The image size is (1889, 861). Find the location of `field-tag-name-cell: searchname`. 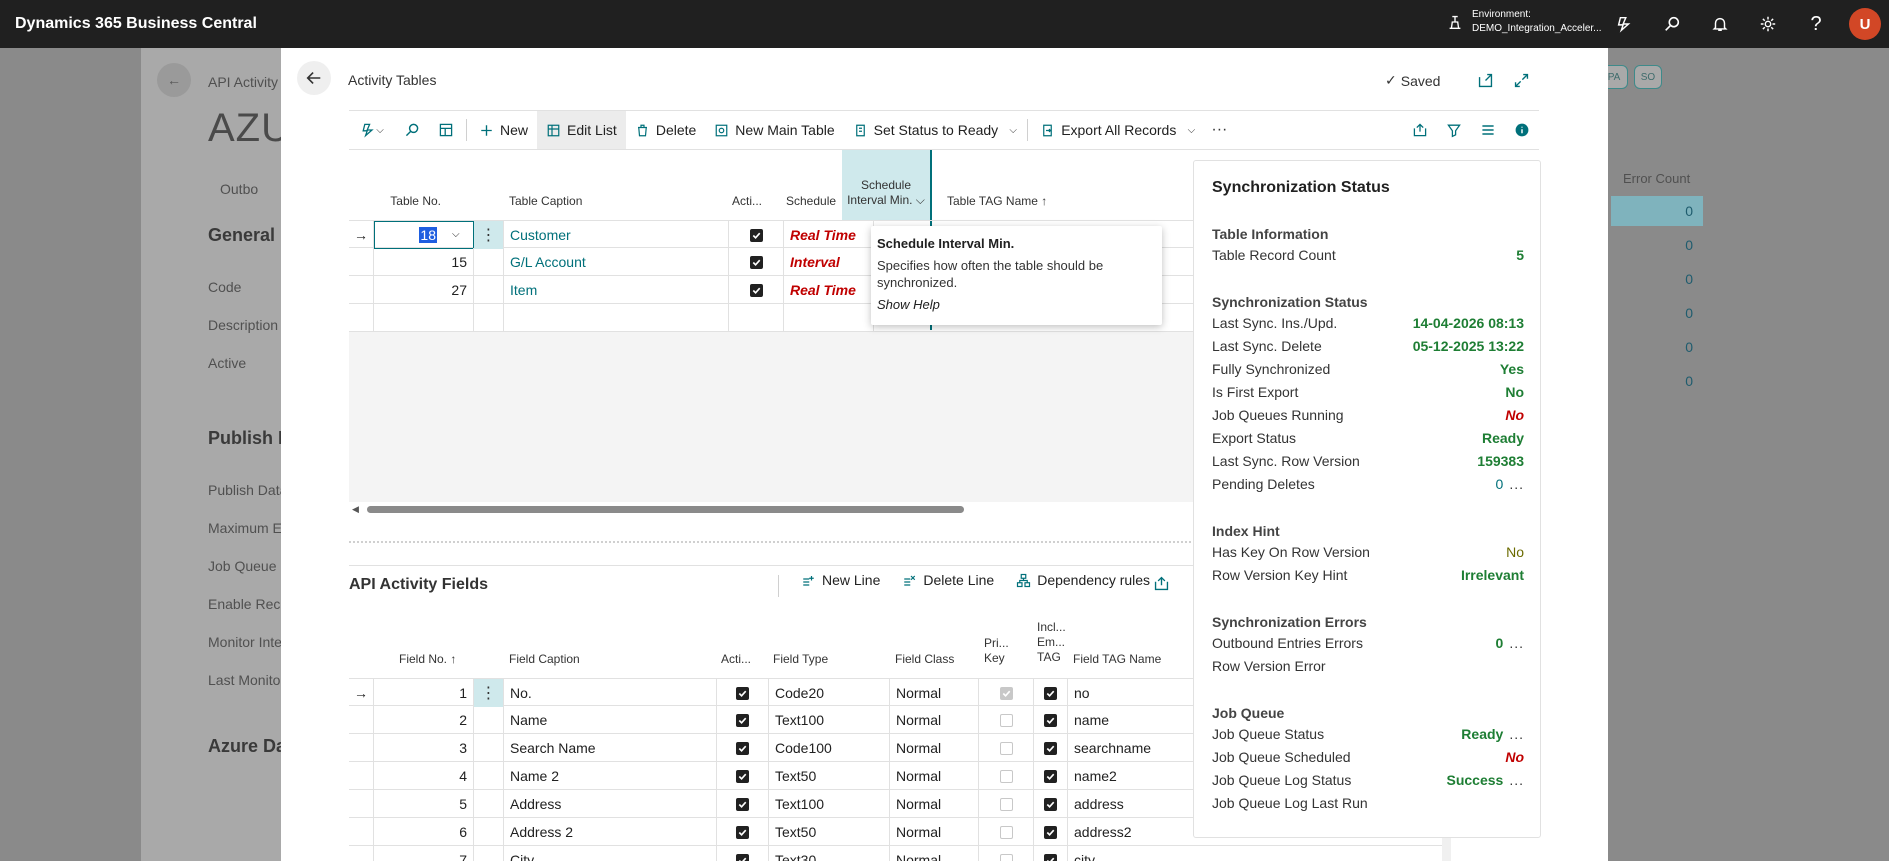

field-tag-name-cell: searchname is located at coordinates (1111, 748).